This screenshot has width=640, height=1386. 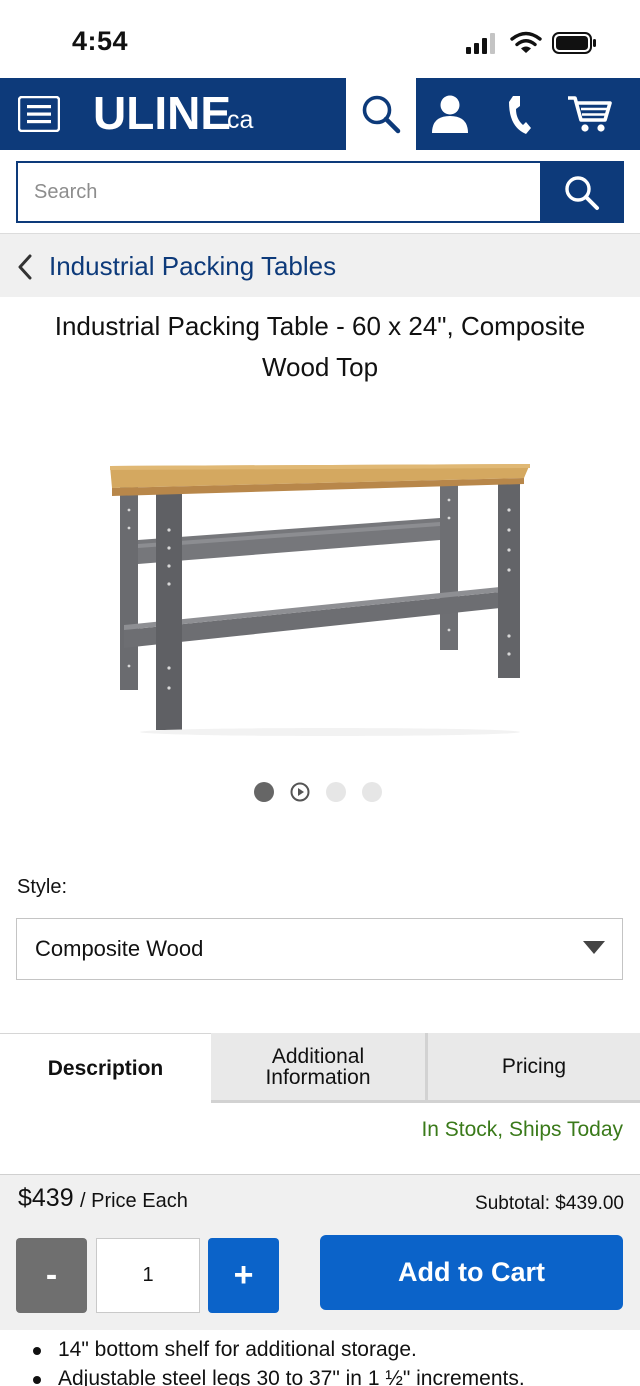 What do you see at coordinates (277, 192) in the screenshot?
I see `search-input` at bounding box center [277, 192].